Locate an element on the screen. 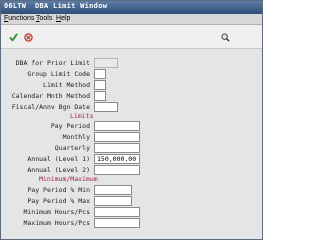  label-max-hours-pcs: Maximum Hours/Pcs is located at coordinates (56, 223).